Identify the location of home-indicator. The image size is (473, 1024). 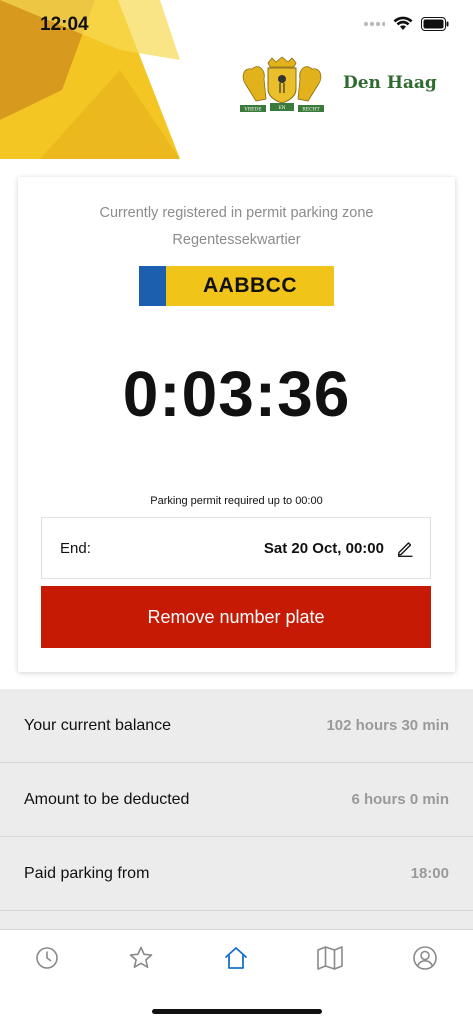
(237, 1011).